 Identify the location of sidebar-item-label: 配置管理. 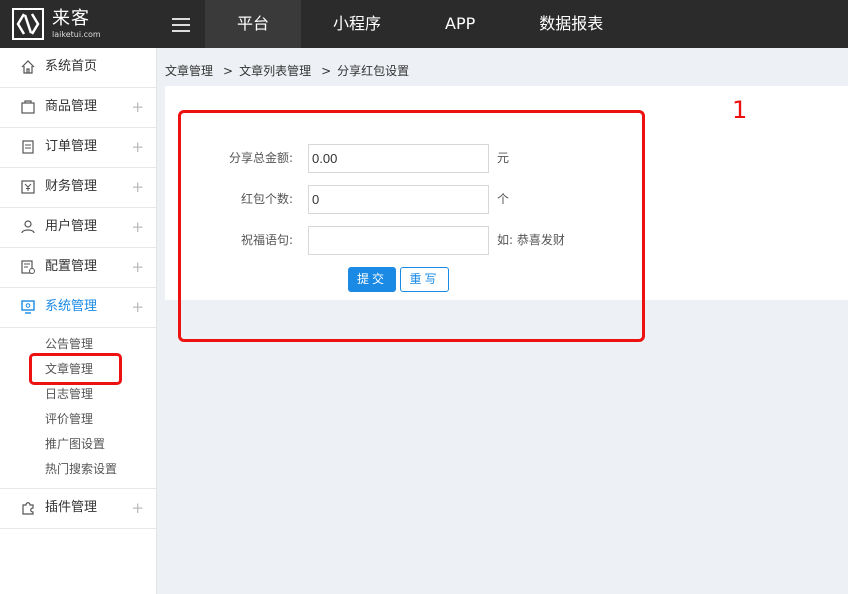
(71, 266).